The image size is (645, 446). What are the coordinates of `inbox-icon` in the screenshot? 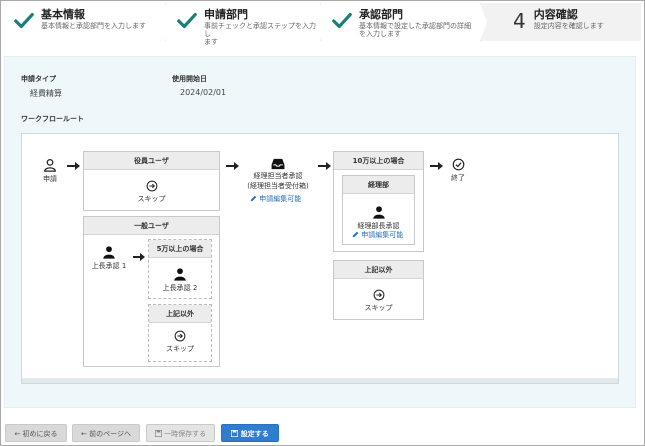 It's located at (278, 164).